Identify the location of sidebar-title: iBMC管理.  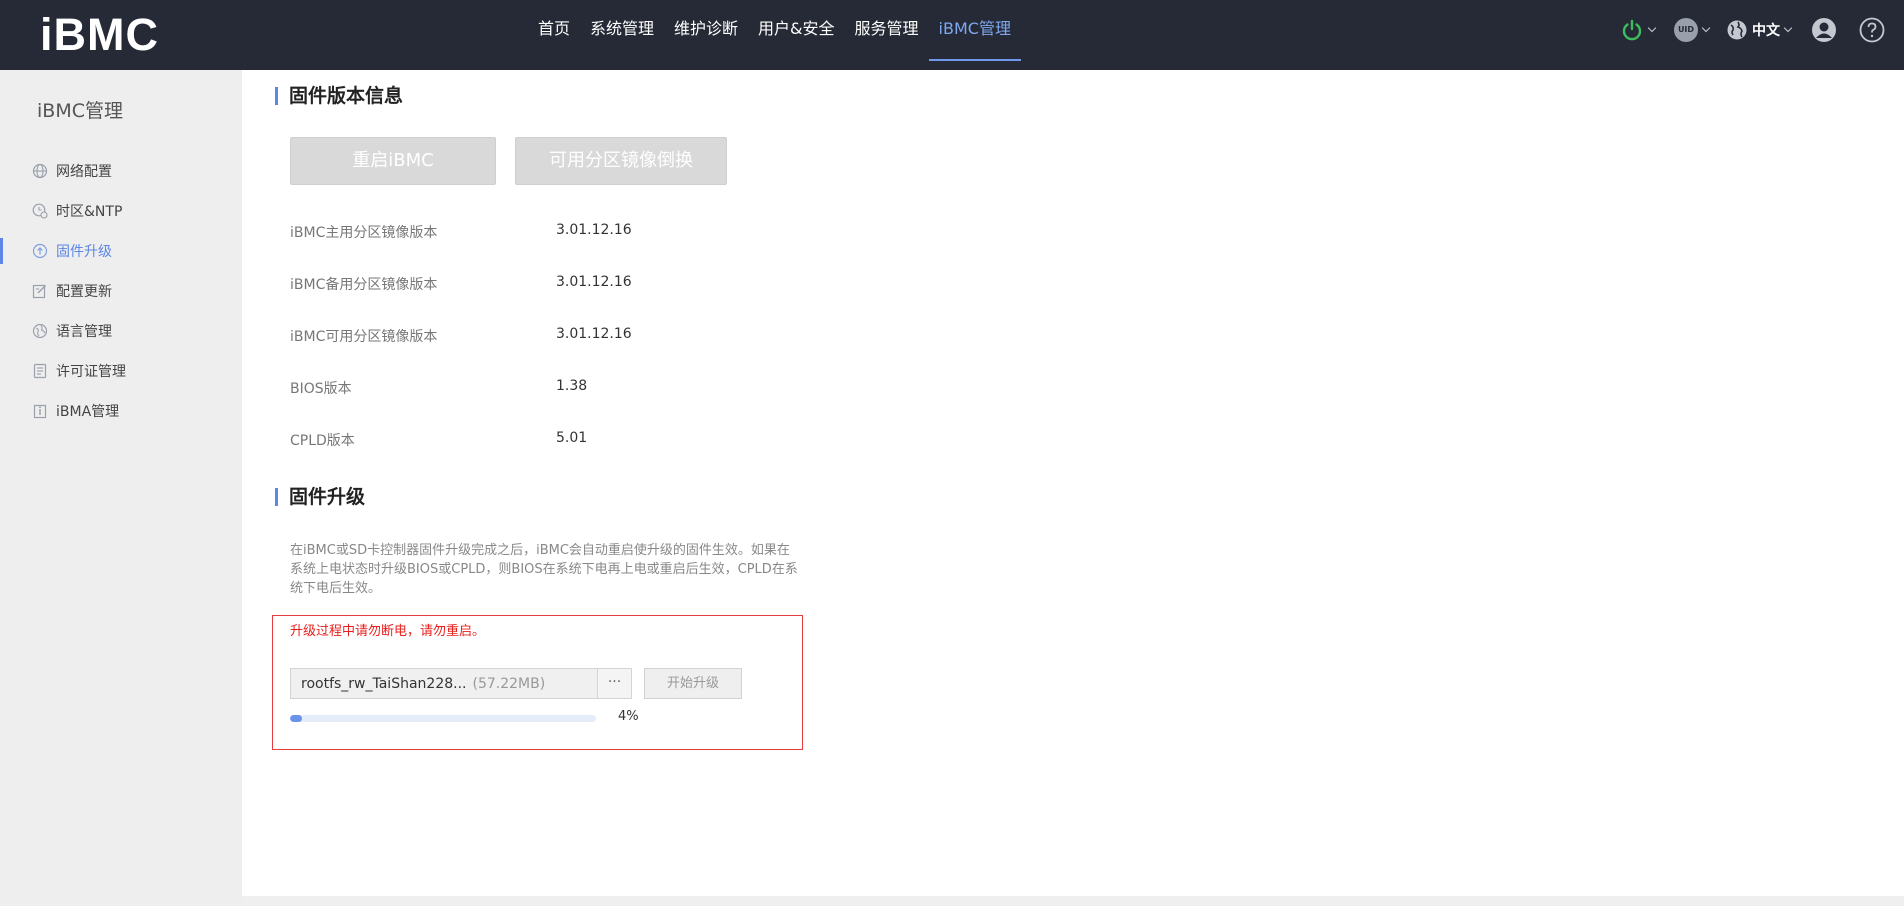
(80, 111).